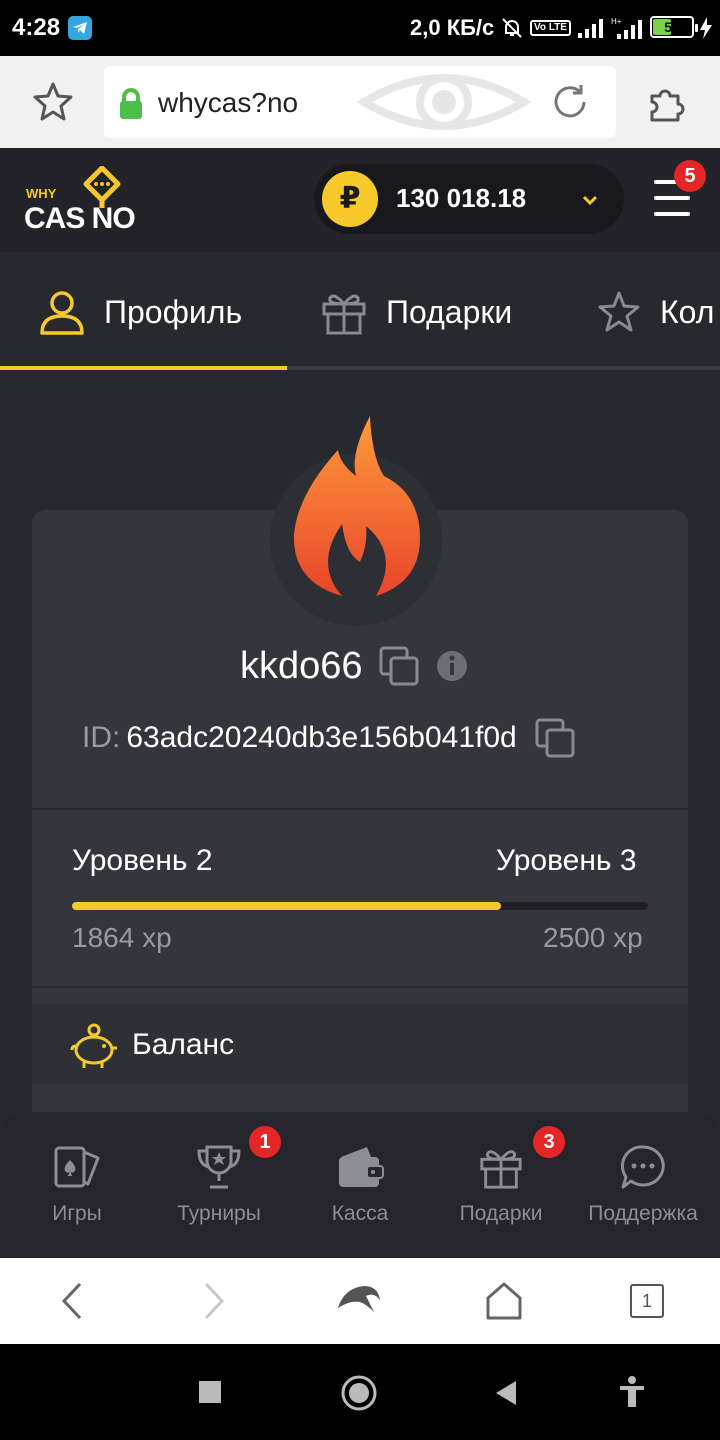 The image size is (720, 1440). I want to click on piggy-bank-icon, so click(93, 1045).